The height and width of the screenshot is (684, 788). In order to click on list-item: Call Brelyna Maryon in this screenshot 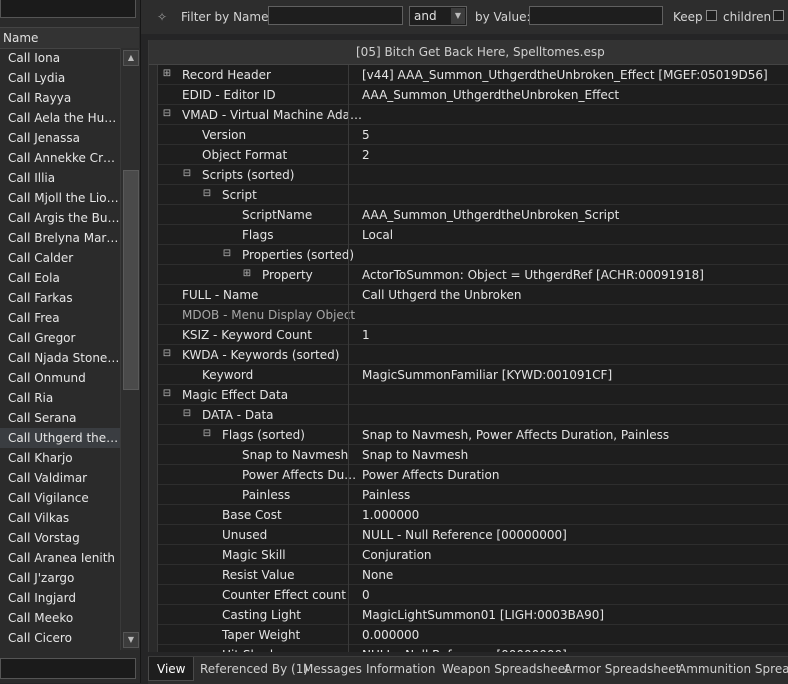, I will do `click(60, 238)`.